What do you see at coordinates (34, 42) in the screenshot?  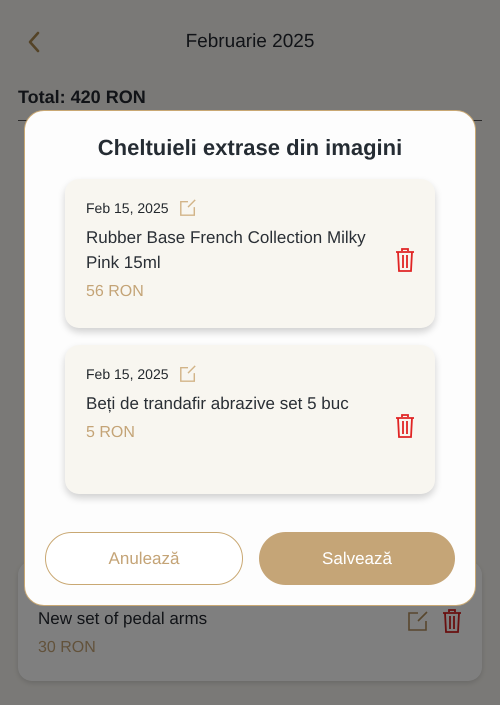 I see `back-icon` at bounding box center [34, 42].